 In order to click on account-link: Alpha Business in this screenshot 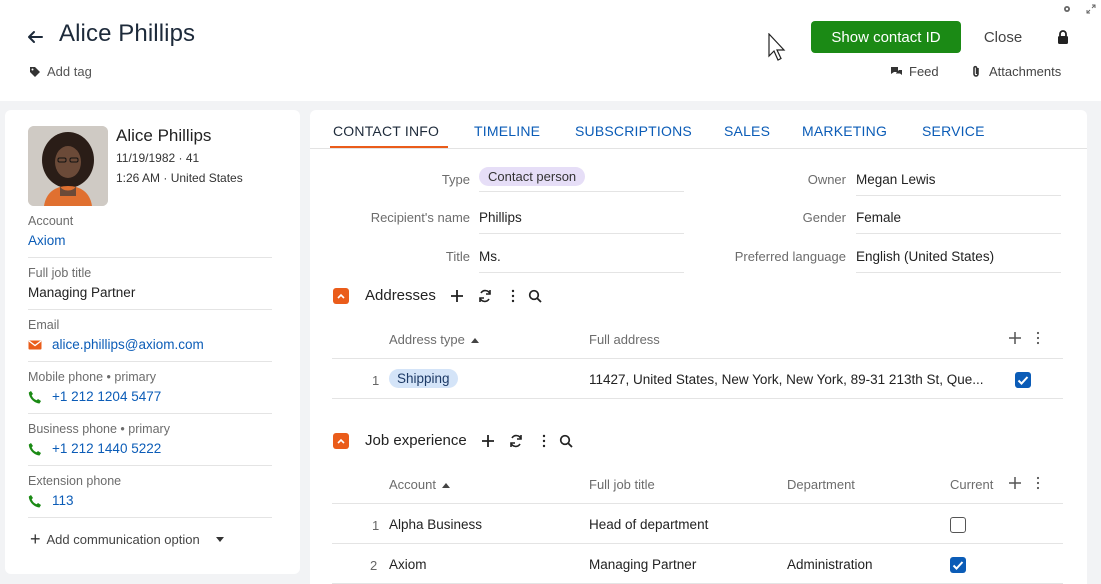, I will do `click(435, 524)`.